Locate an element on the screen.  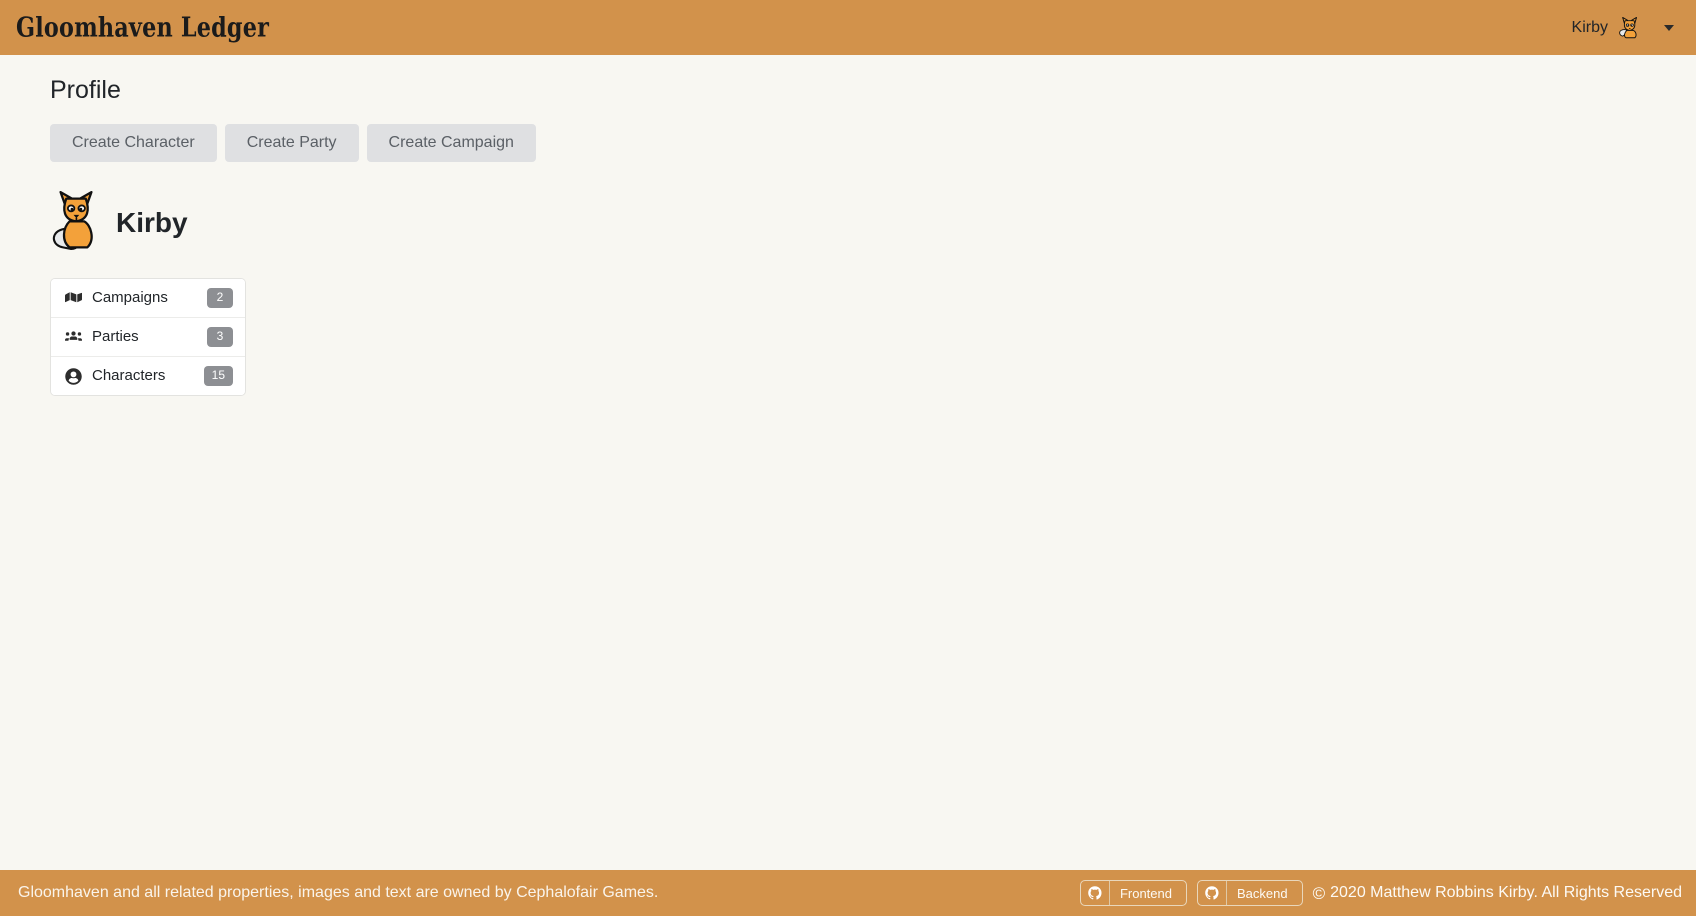
profile-name: Kirby is located at coordinates (152, 222).